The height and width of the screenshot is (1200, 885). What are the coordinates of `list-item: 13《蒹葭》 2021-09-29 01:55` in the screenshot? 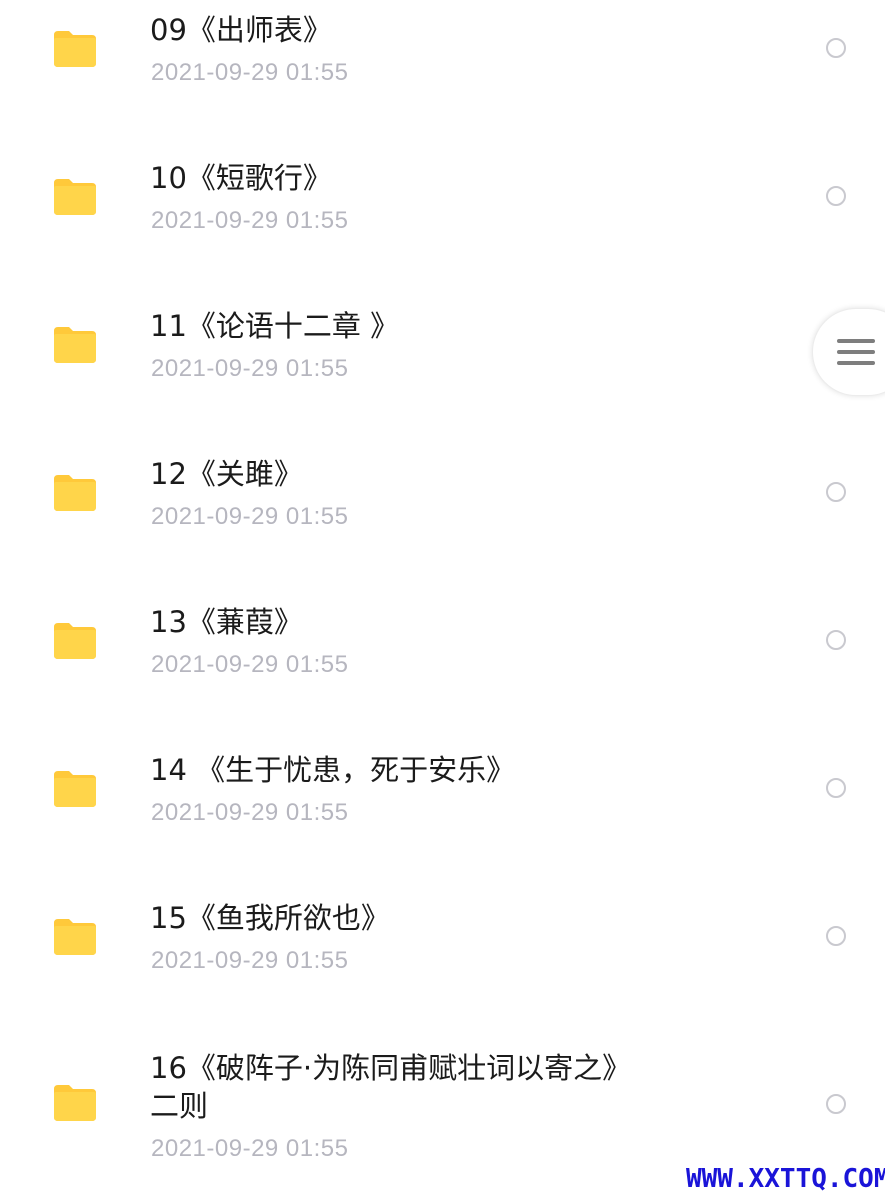 It's located at (442, 666).